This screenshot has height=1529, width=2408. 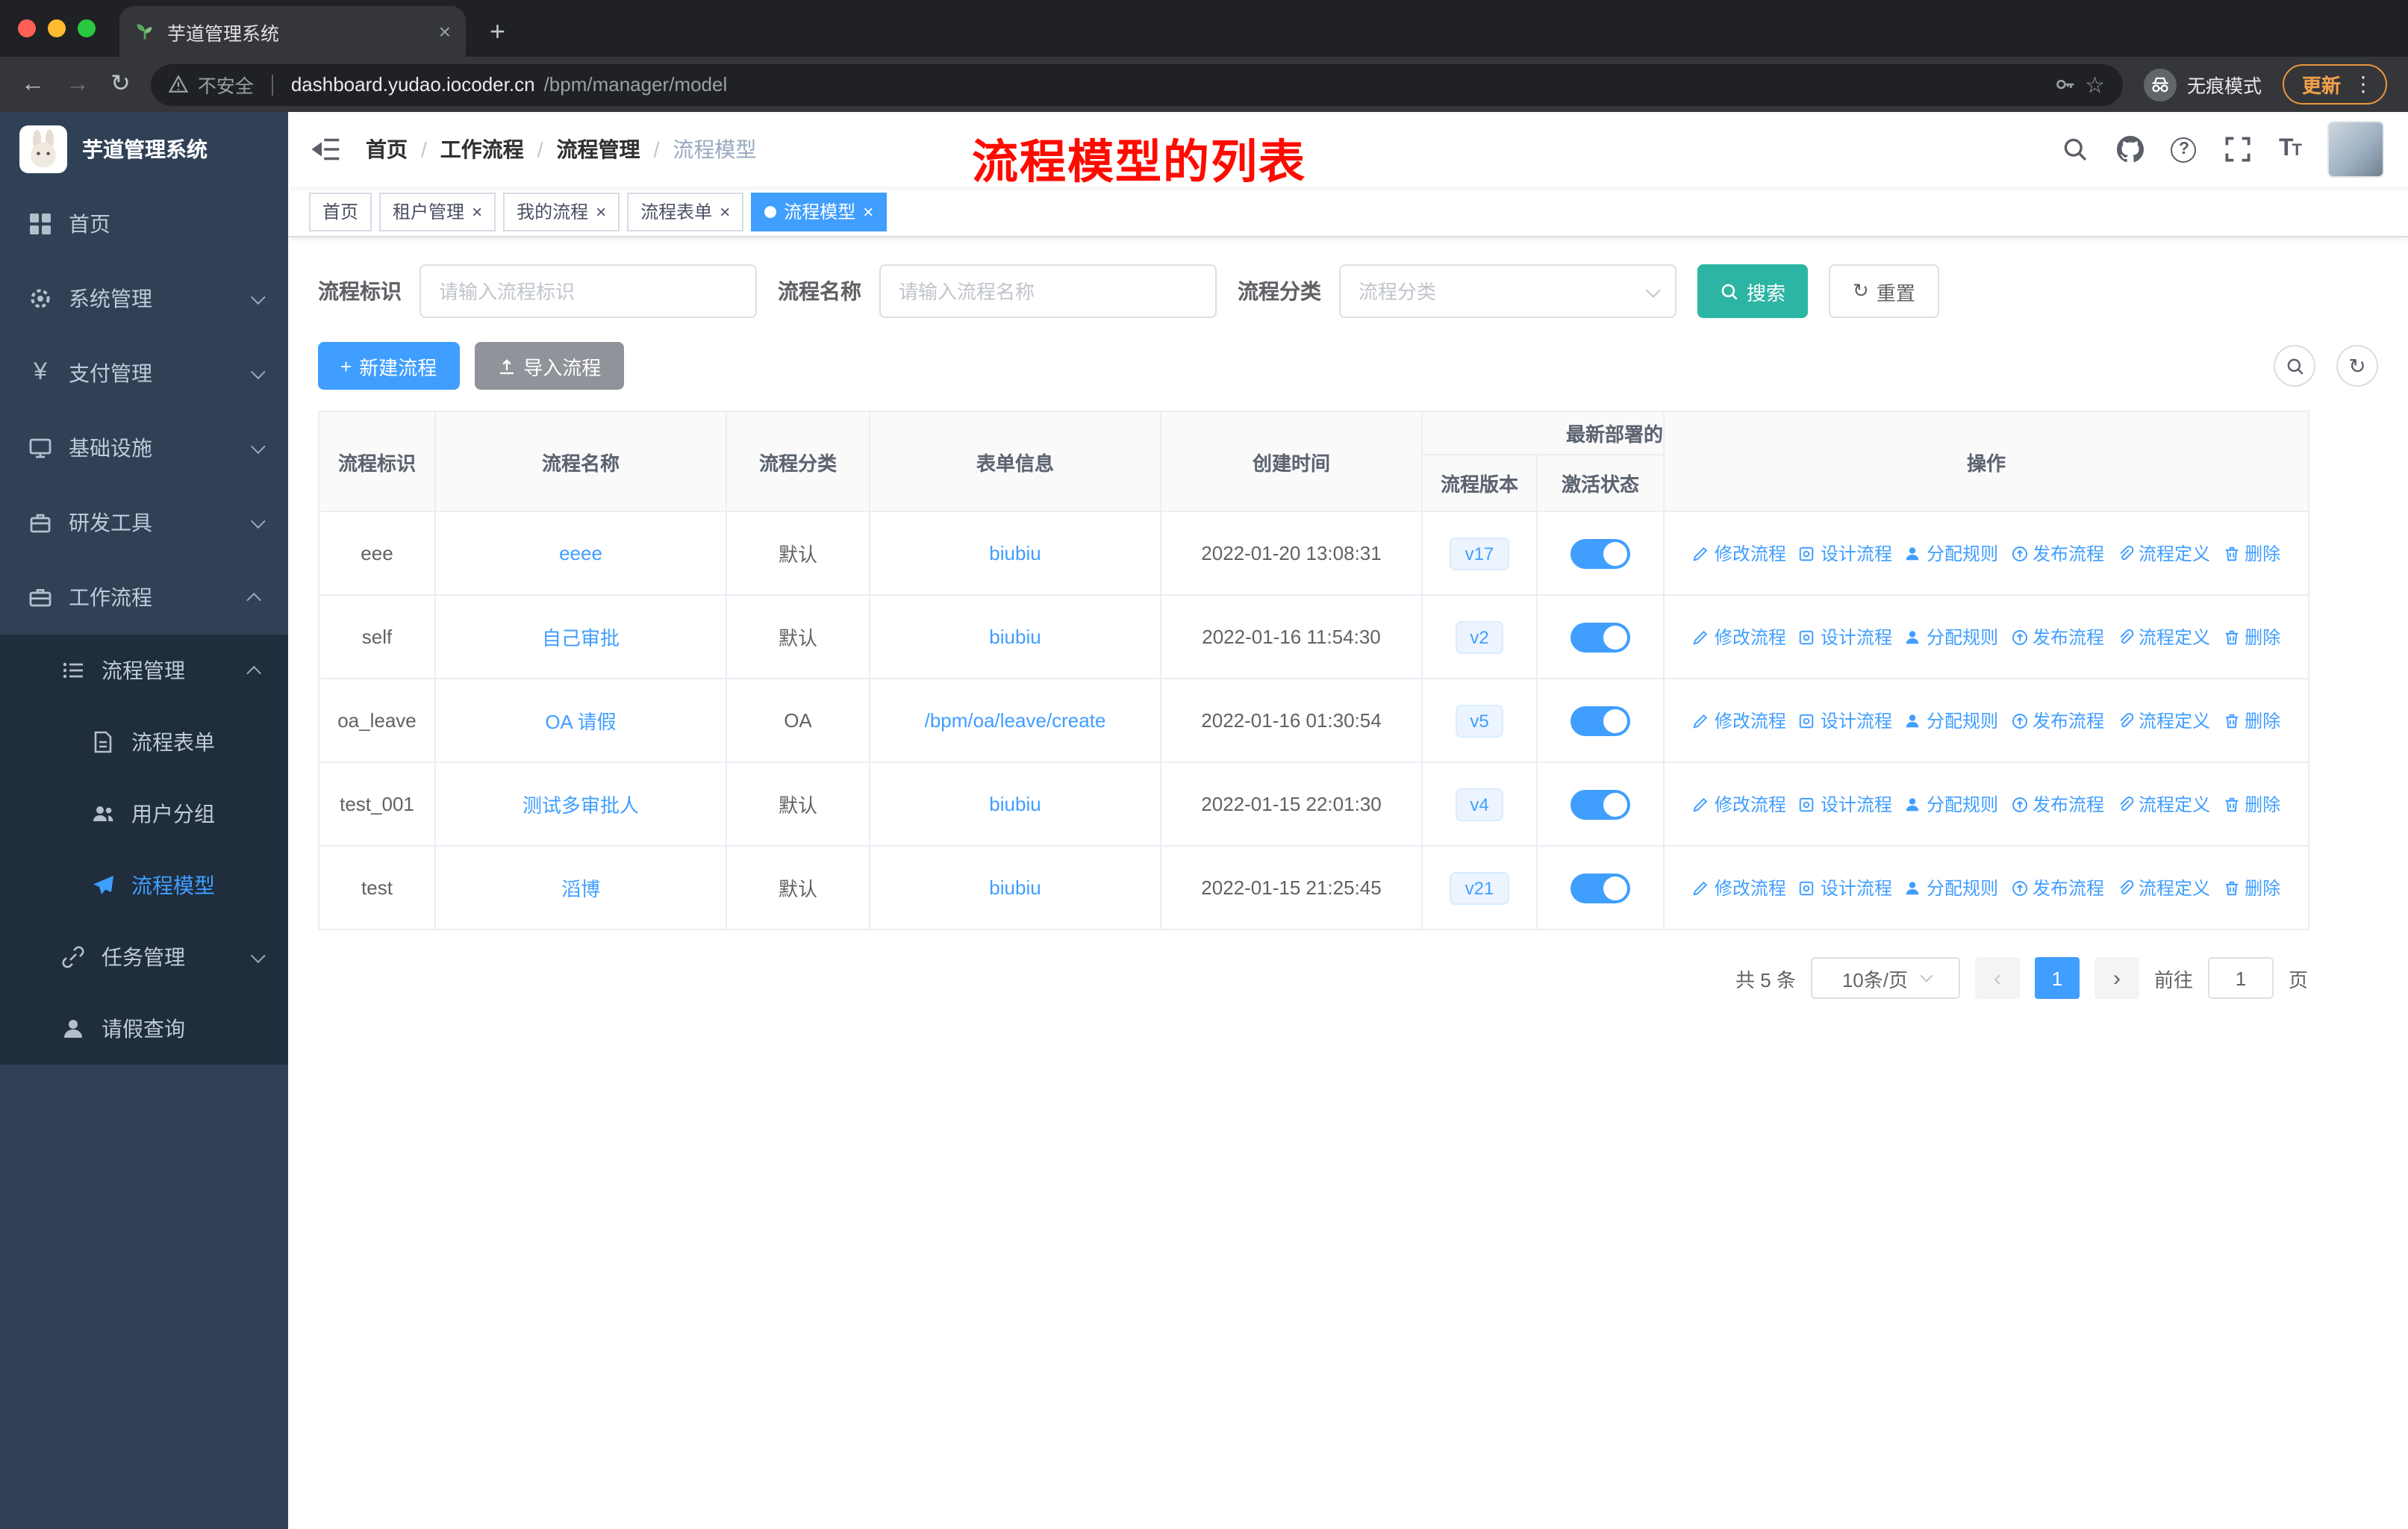 I want to click on process-name-link: 滔博, so click(x=580, y=889).